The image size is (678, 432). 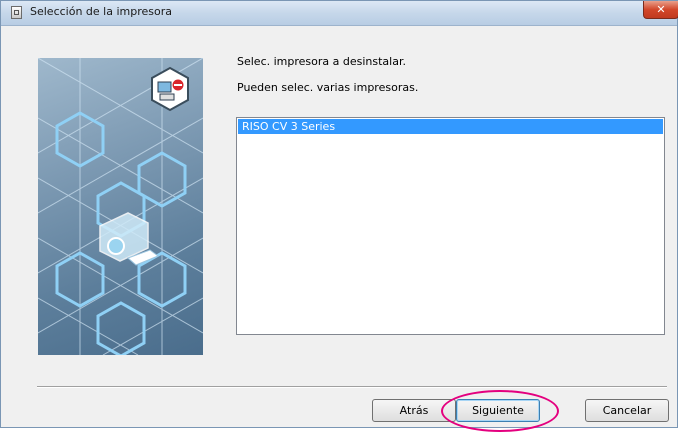 I want to click on printer-app-icon, so click(x=16, y=12).